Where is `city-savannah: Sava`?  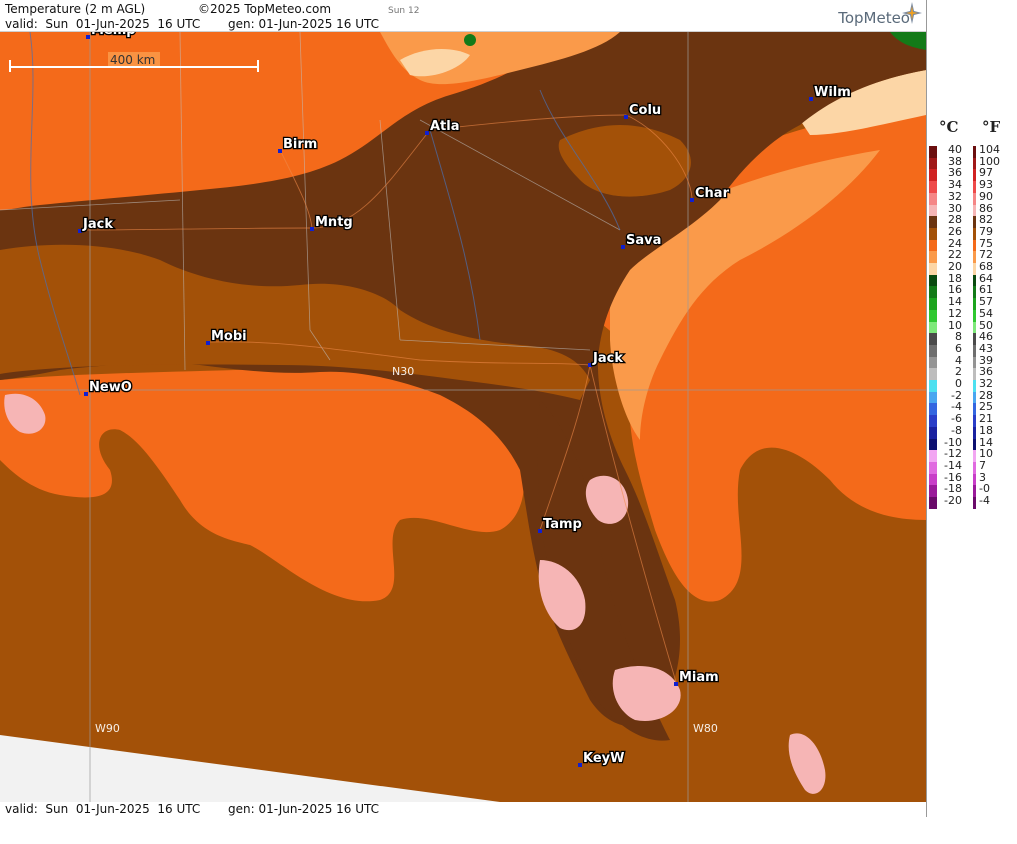 city-savannah: Sava is located at coordinates (642, 240).